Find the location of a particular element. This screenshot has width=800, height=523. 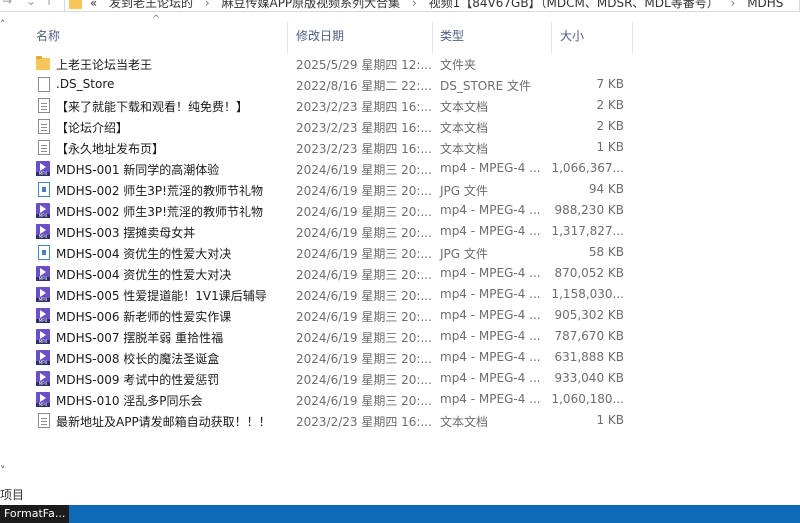

column-date: 修改日期 is located at coordinates (320, 35).